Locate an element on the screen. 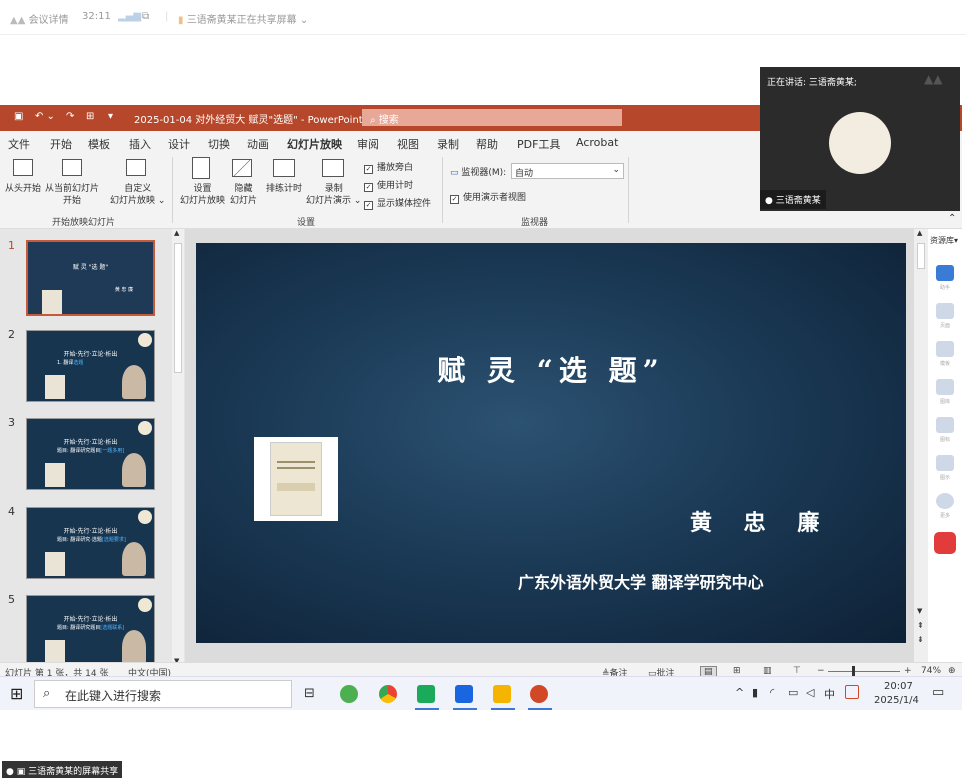 This screenshot has height=781, width=966. thumbnail-scrollbar: ▲ ▼ is located at coordinates (178, 447).